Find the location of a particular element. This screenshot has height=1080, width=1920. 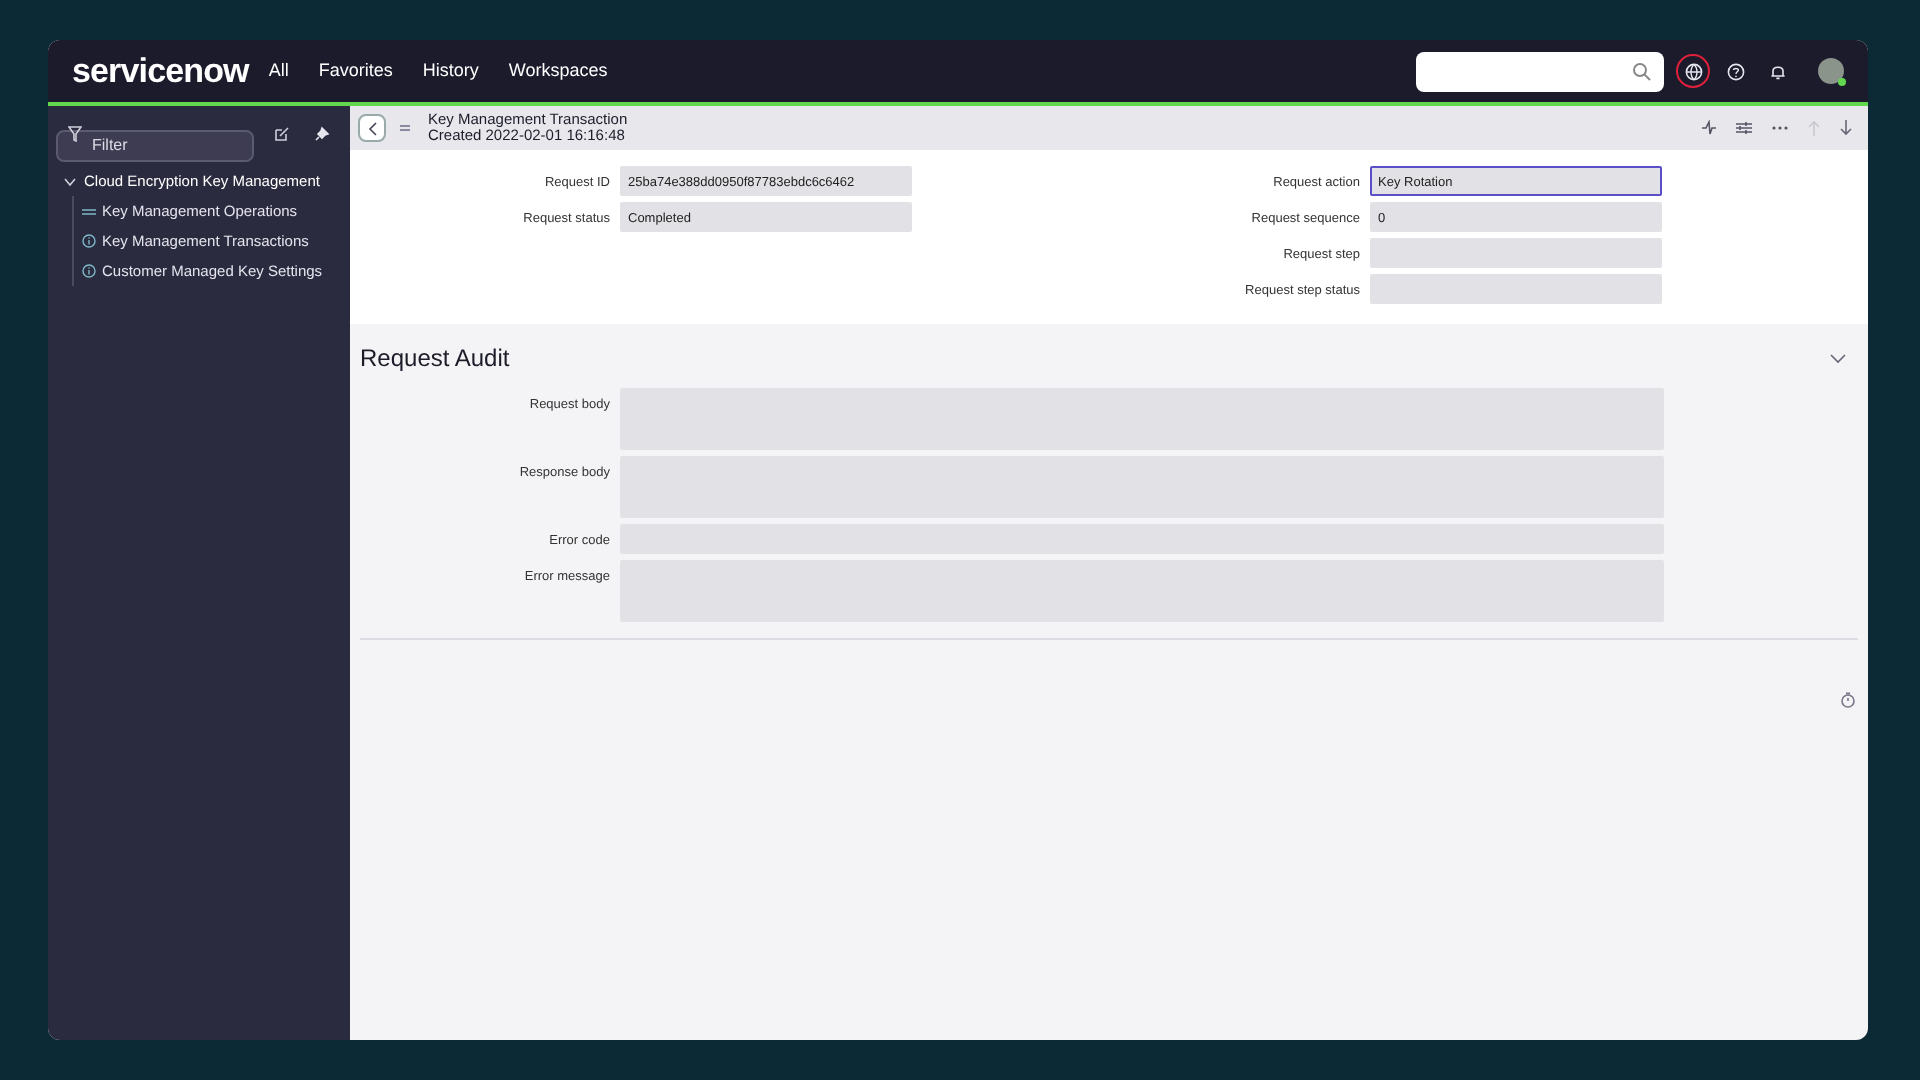

back-button is located at coordinates (372, 128).